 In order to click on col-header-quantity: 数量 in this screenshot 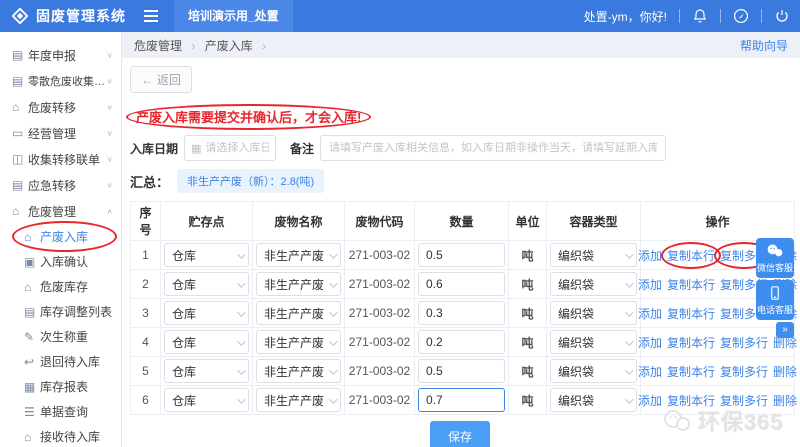, I will do `click(461, 221)`.